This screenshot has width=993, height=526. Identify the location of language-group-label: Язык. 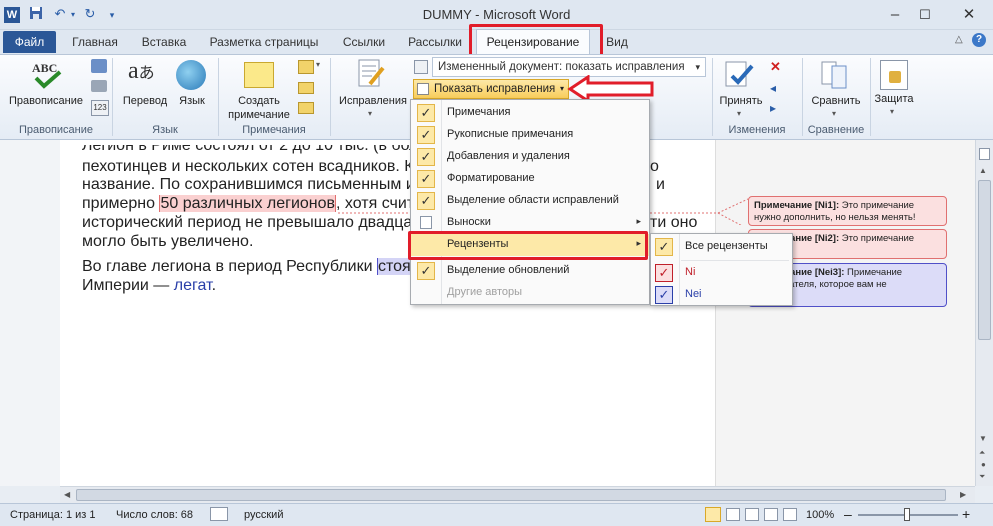
(165, 130).